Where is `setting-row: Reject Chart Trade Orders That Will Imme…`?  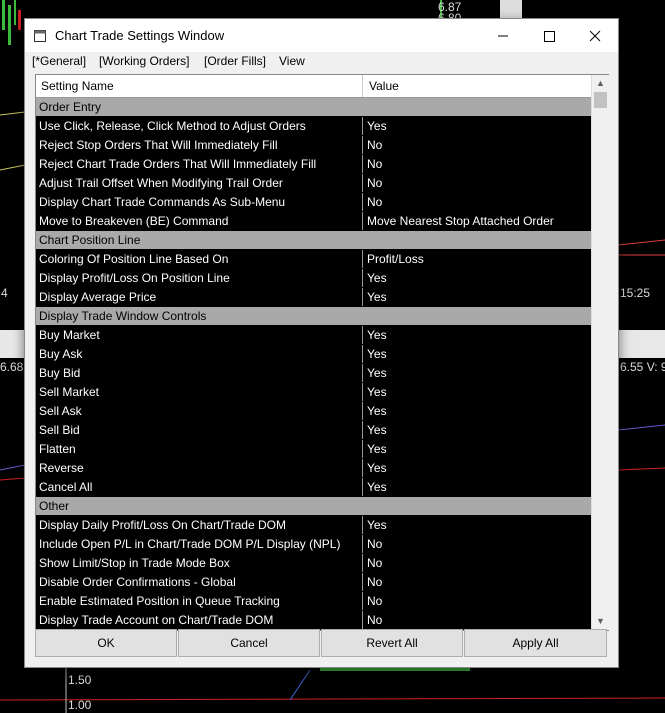
setting-row: Reject Chart Trade Orders That Will Imme… is located at coordinates (313, 164).